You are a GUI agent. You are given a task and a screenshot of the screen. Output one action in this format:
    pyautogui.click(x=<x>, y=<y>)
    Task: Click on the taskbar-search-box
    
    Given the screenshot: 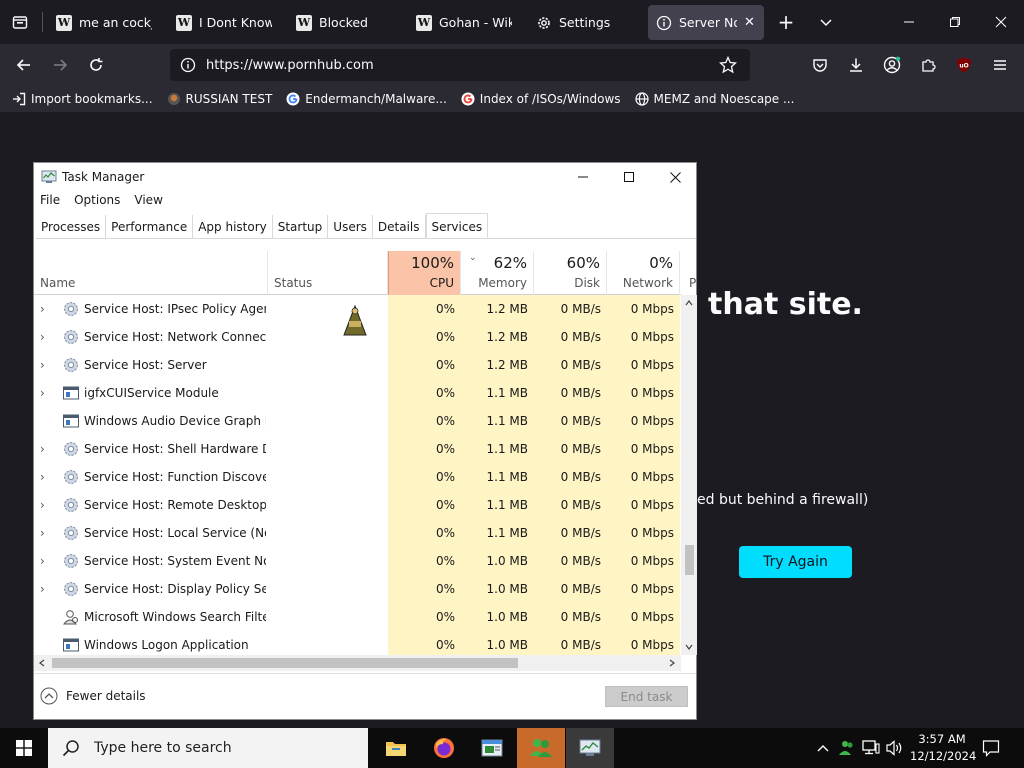 What is the action you would take?
    pyautogui.click(x=208, y=748)
    